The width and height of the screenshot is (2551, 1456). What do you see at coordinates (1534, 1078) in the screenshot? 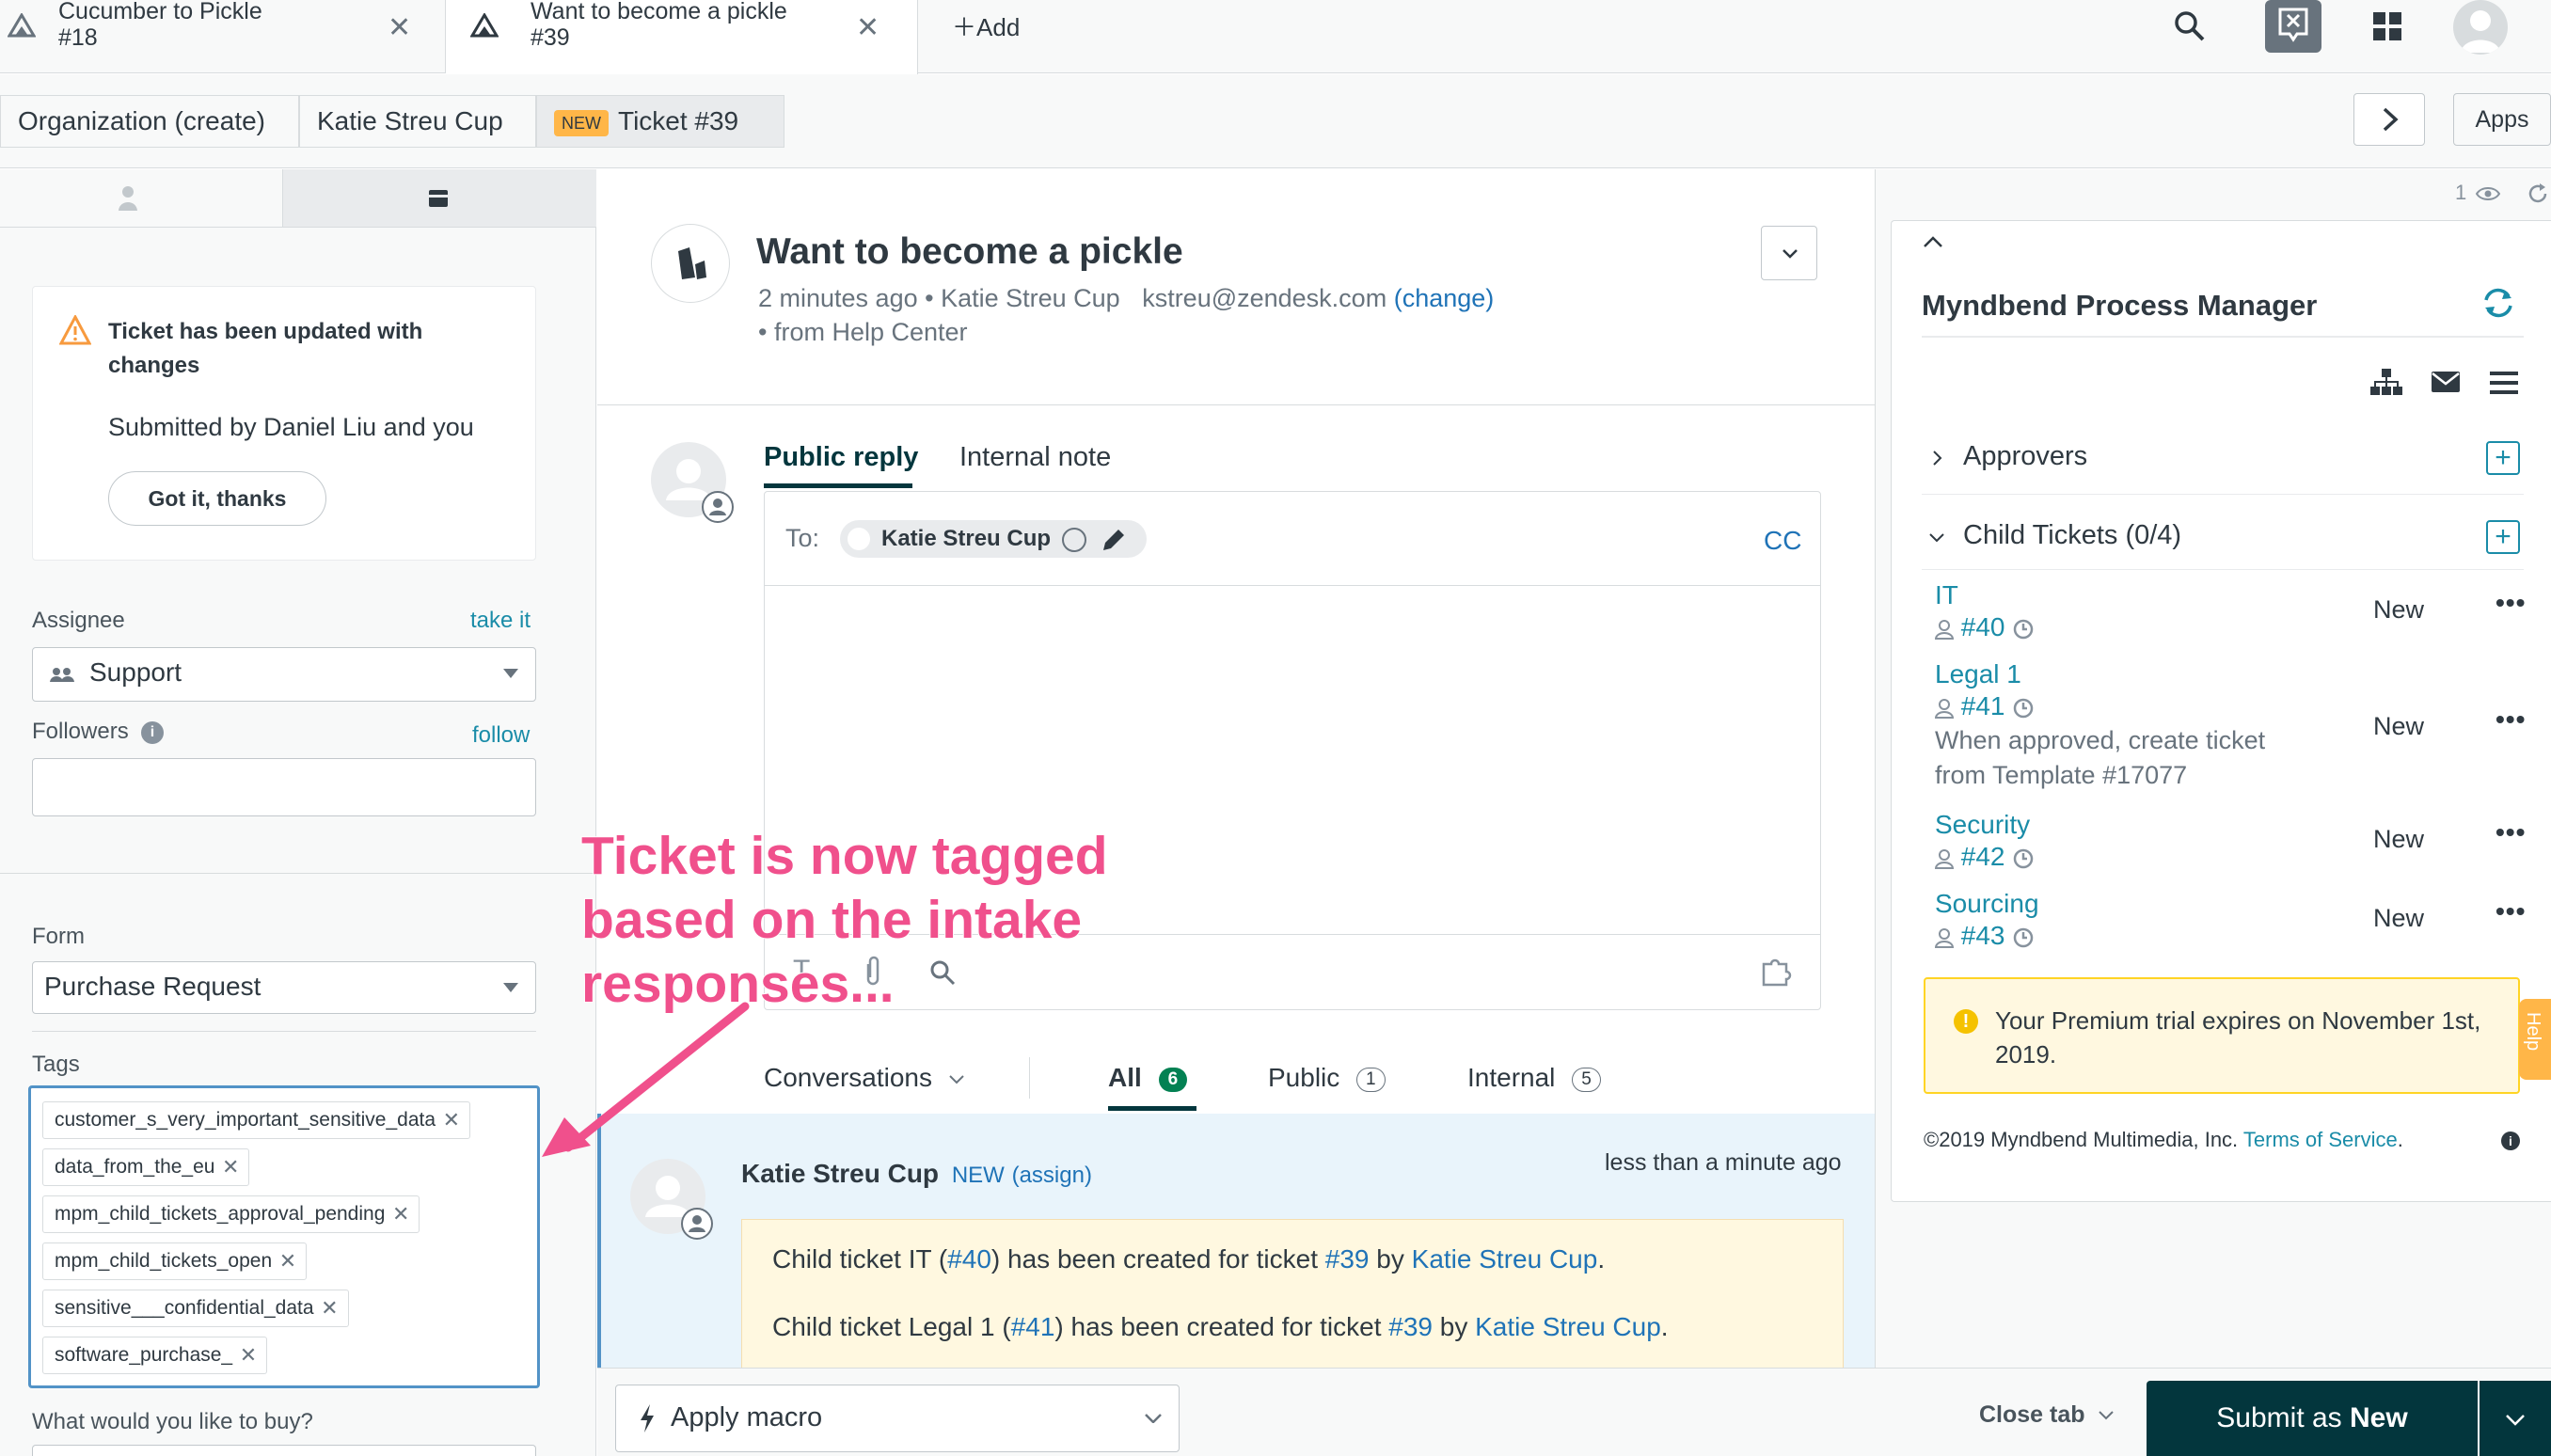
I see `filter-internal: Internal 5` at bounding box center [1534, 1078].